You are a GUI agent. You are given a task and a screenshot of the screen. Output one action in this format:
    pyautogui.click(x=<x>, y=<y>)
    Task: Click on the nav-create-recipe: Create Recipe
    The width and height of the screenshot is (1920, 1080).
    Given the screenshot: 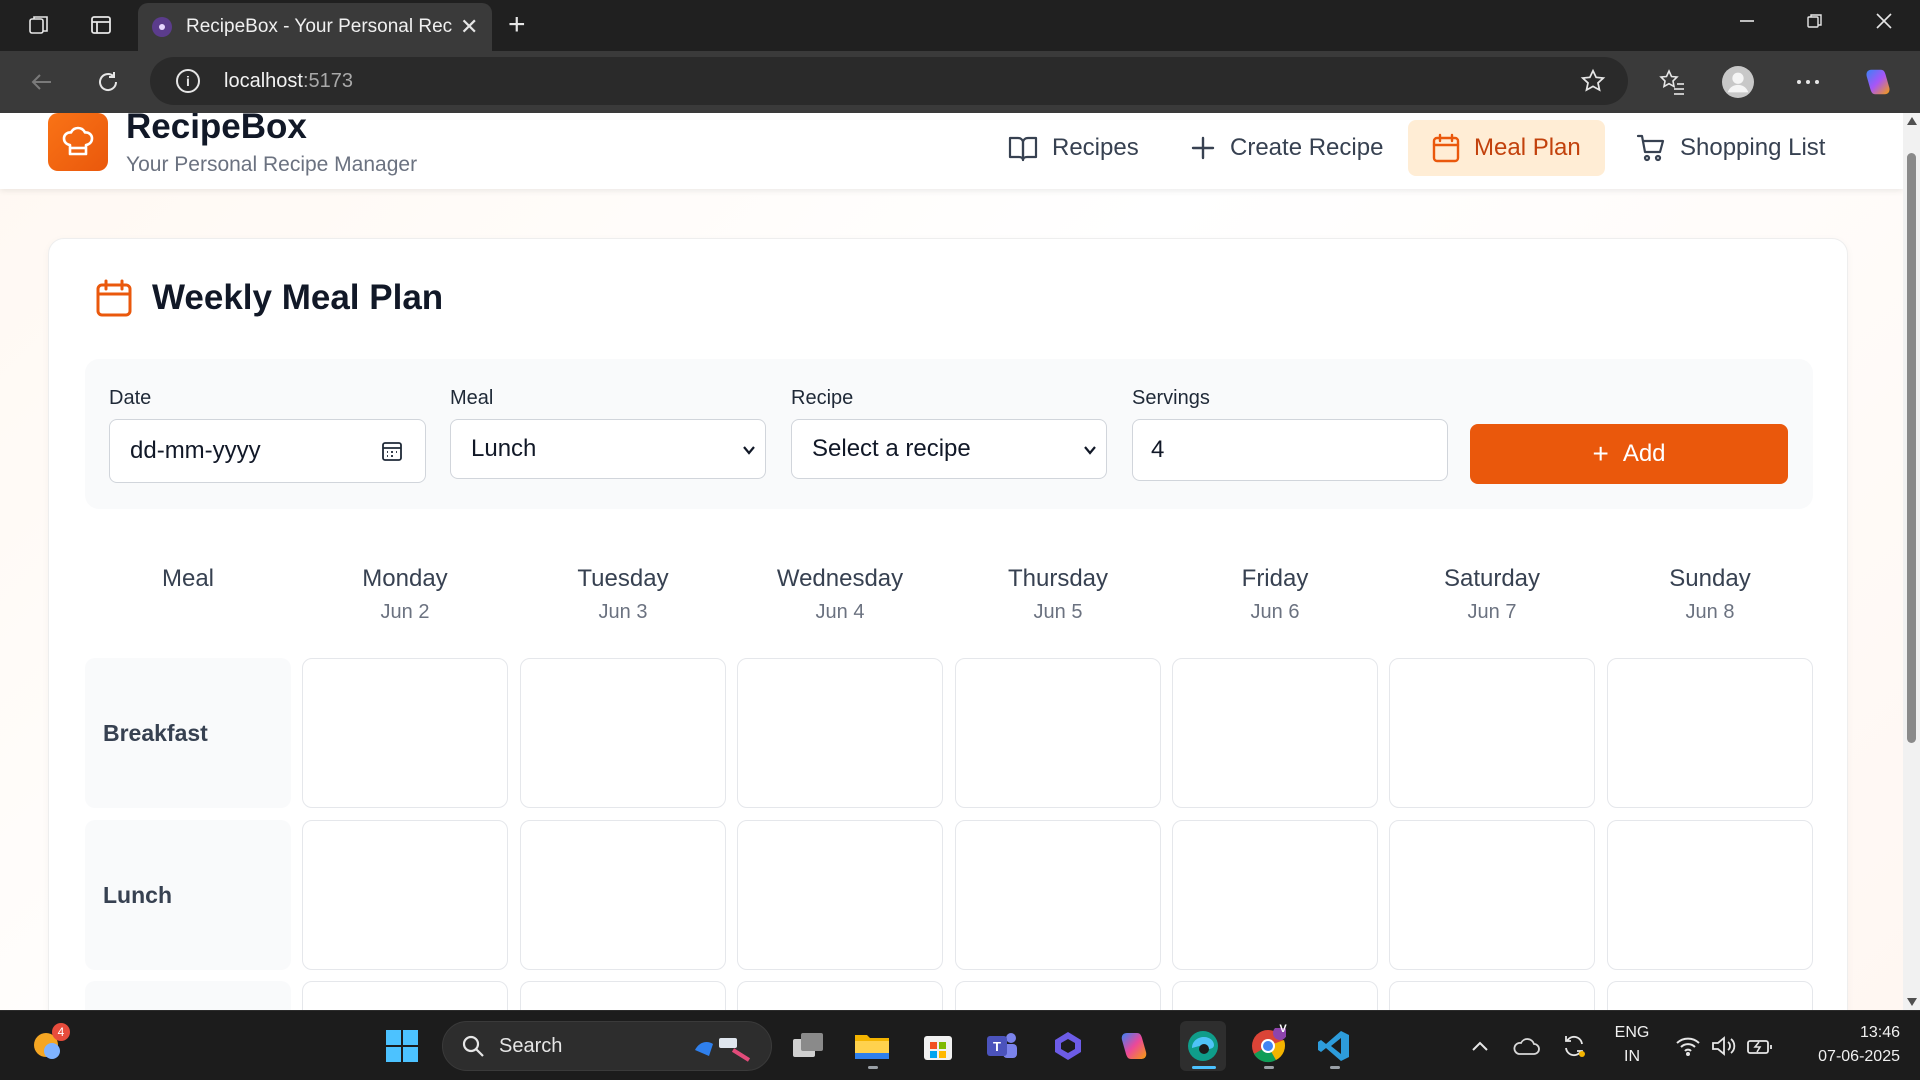 What is the action you would take?
    pyautogui.click(x=1286, y=148)
    